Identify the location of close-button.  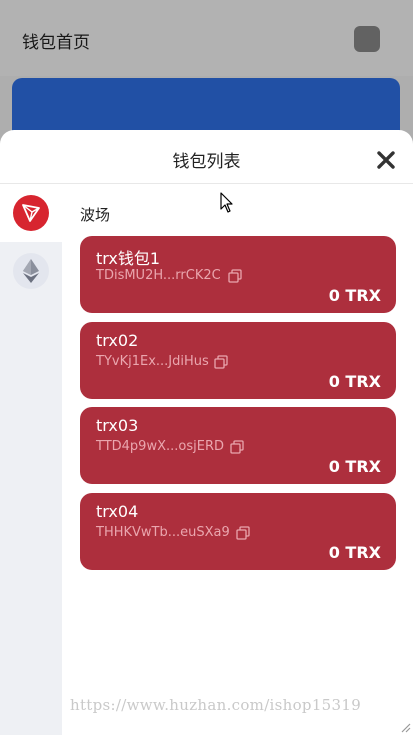
(386, 160).